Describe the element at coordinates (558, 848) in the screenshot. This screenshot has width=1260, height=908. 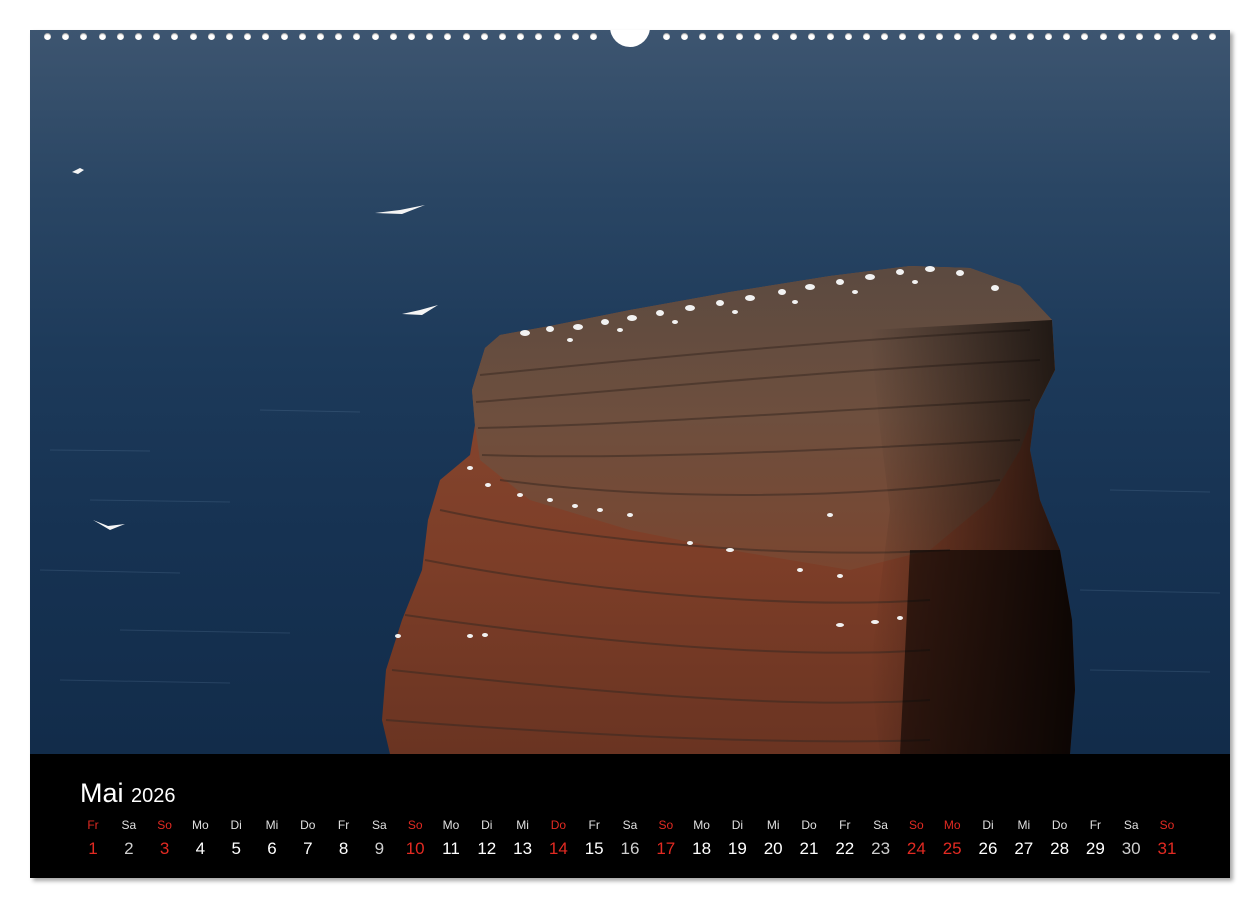
I see `day-number: 14` at that location.